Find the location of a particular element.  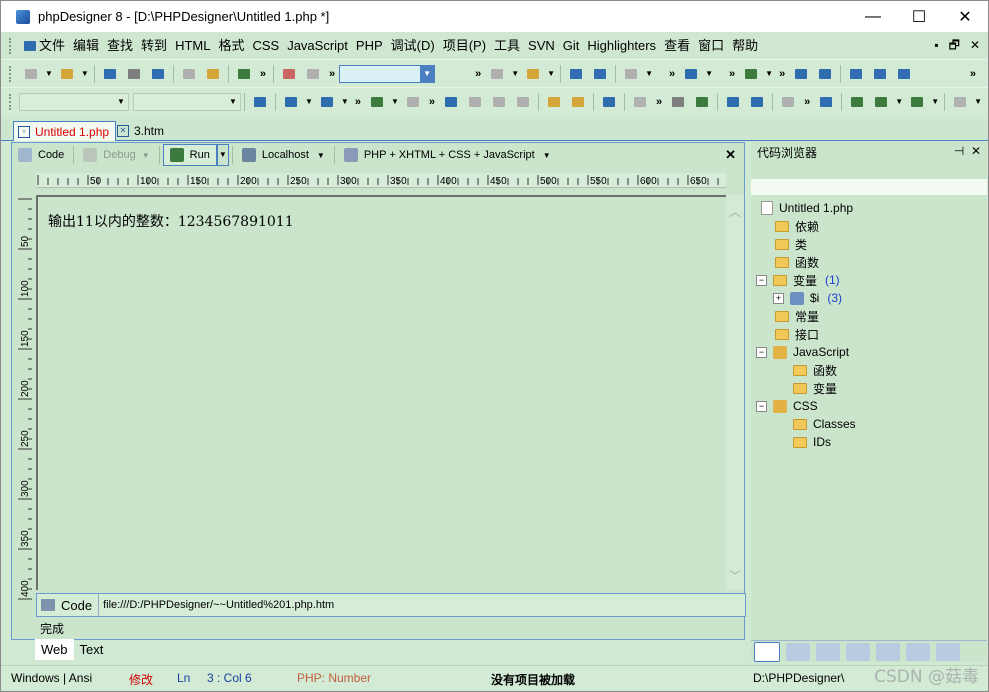

menu-php: PHP is located at coordinates (369, 45).